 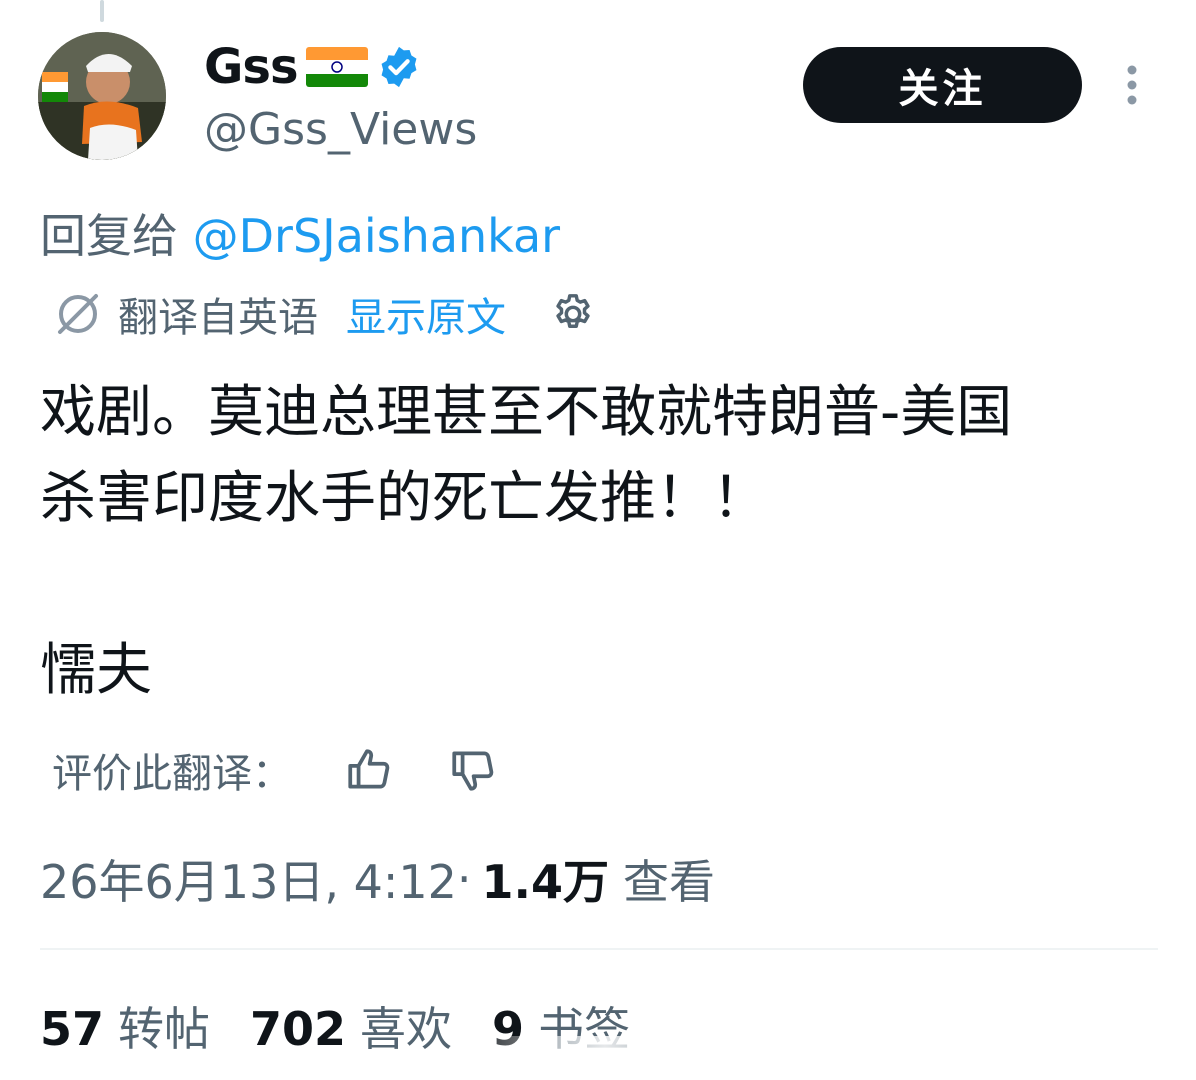 What do you see at coordinates (573, 314) in the screenshot?
I see `gear-icon` at bounding box center [573, 314].